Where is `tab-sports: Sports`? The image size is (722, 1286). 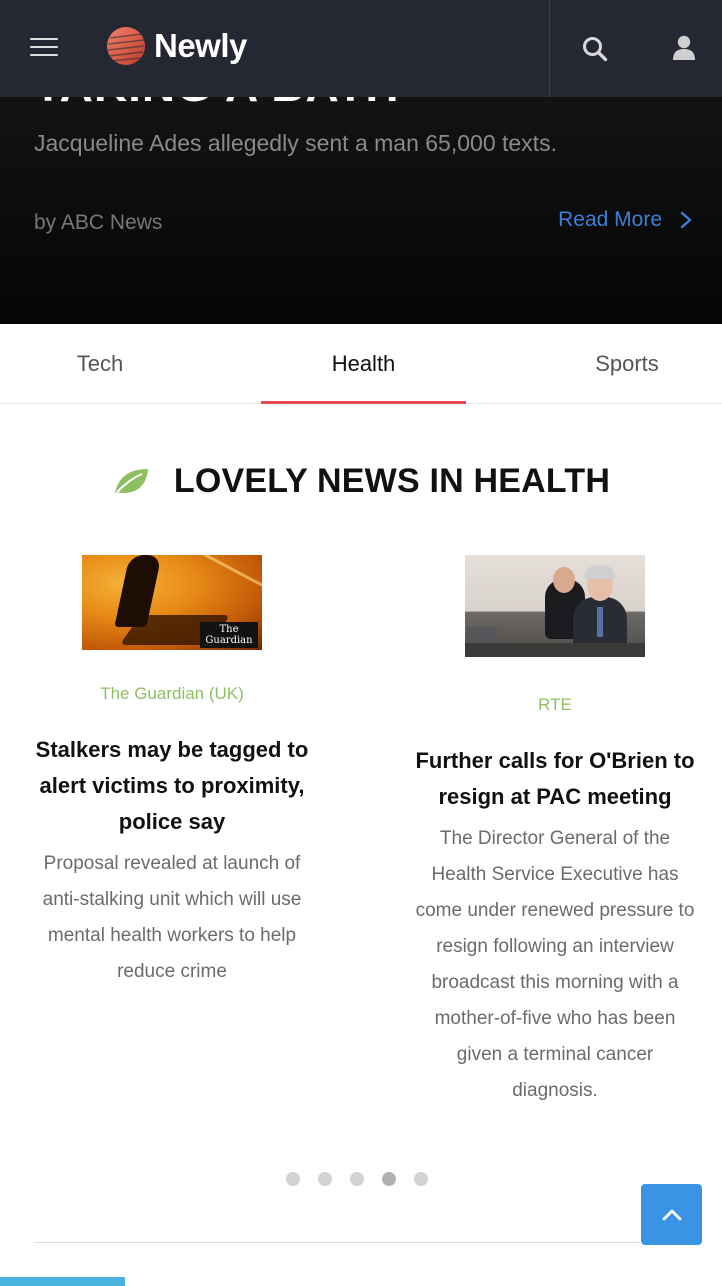 tab-sports: Sports is located at coordinates (624, 364).